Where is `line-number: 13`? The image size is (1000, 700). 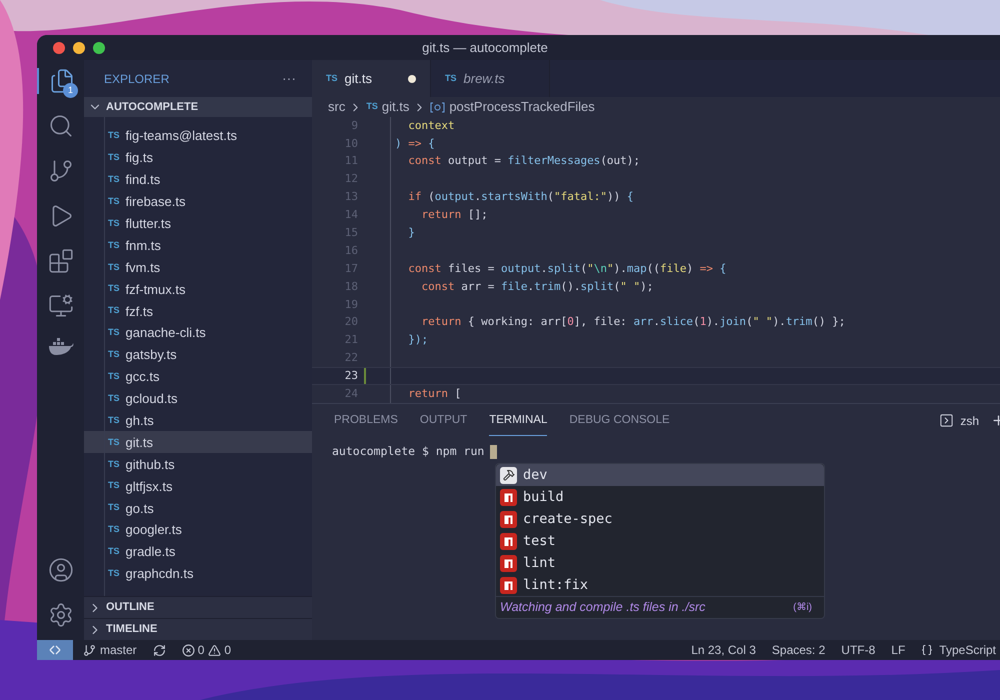 line-number: 13 is located at coordinates (351, 197).